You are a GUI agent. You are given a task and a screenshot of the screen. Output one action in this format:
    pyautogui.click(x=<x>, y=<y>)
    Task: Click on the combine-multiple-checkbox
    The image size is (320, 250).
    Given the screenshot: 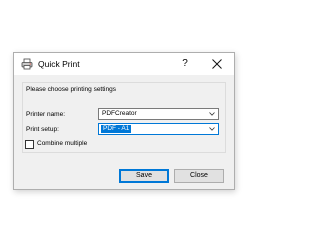 What is the action you would take?
    pyautogui.click(x=29, y=144)
    